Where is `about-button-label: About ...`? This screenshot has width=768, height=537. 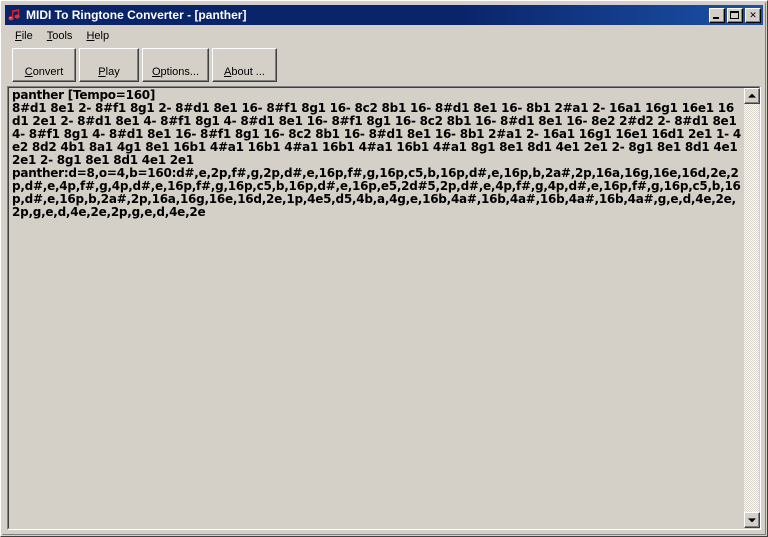
about-button-label: About ... is located at coordinates (244, 73).